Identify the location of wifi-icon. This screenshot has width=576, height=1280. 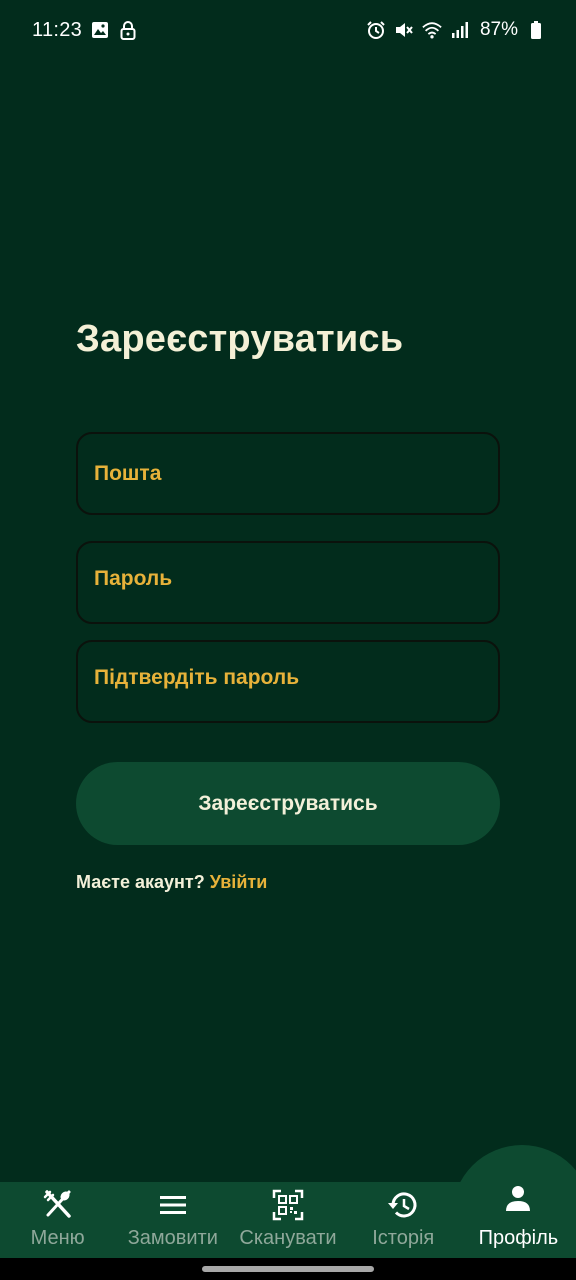
(432, 30).